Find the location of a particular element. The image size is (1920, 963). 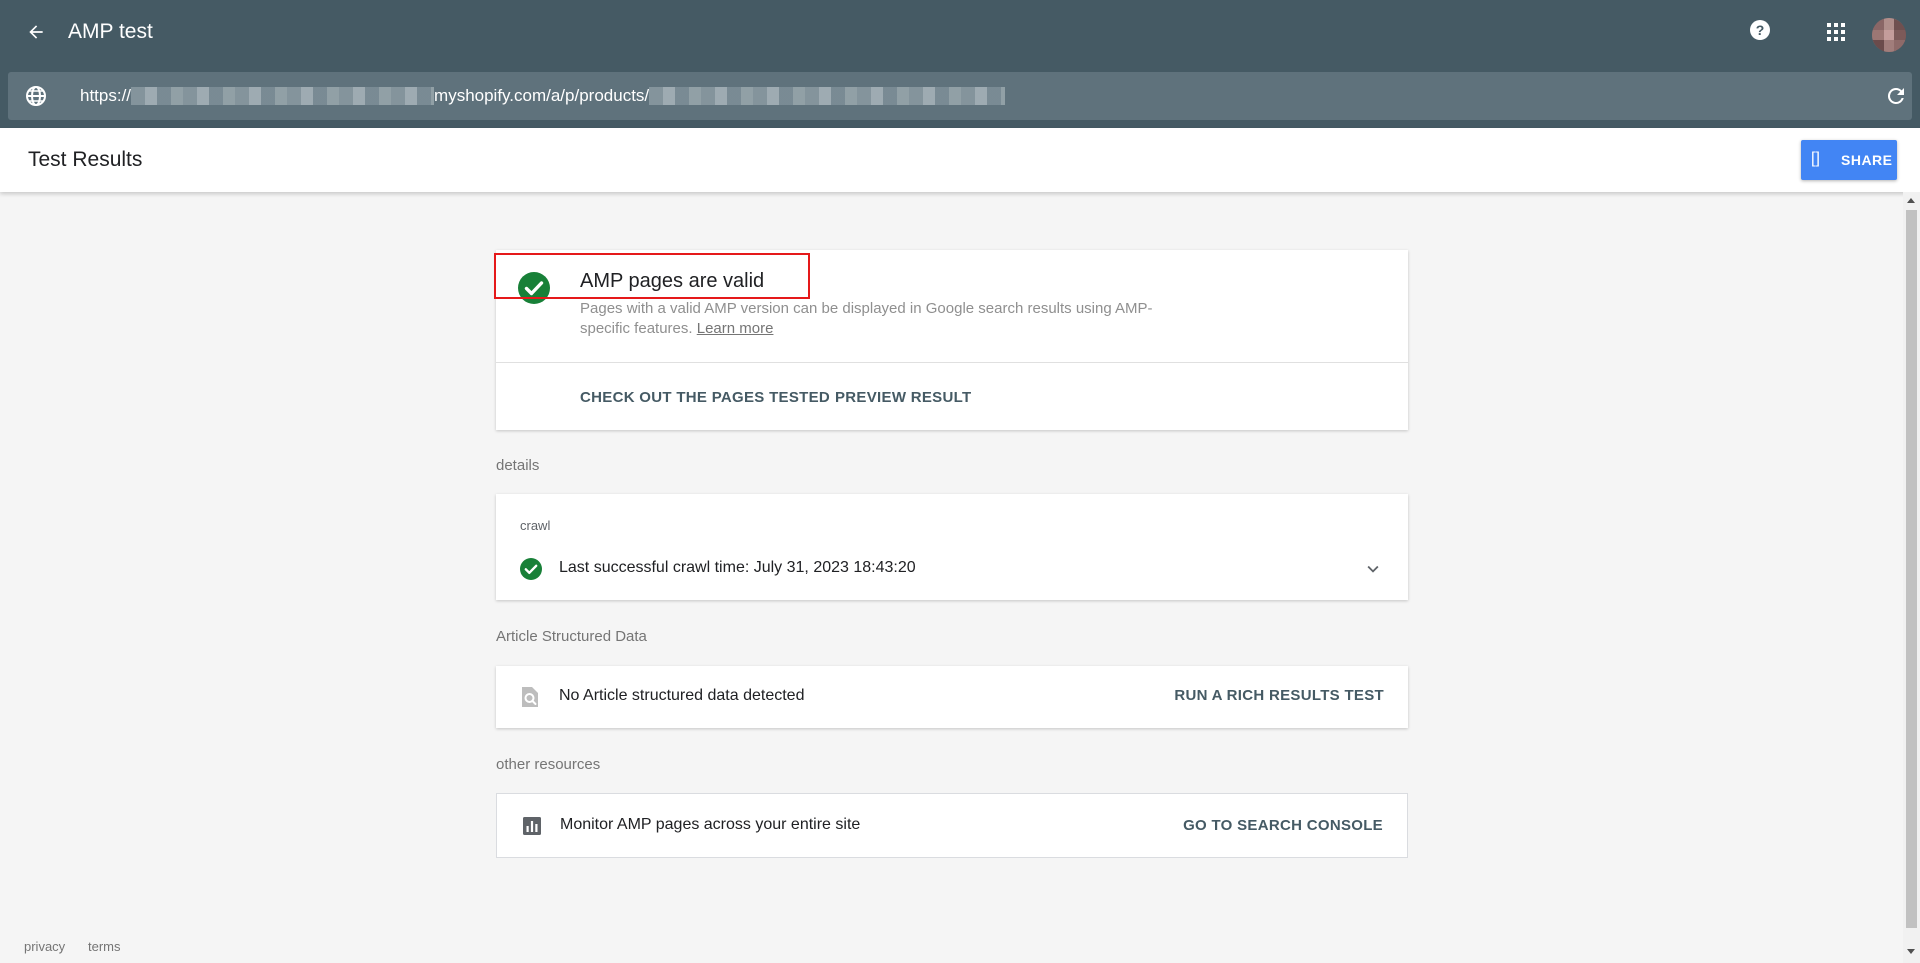

page-title: Test Results is located at coordinates (85, 159).